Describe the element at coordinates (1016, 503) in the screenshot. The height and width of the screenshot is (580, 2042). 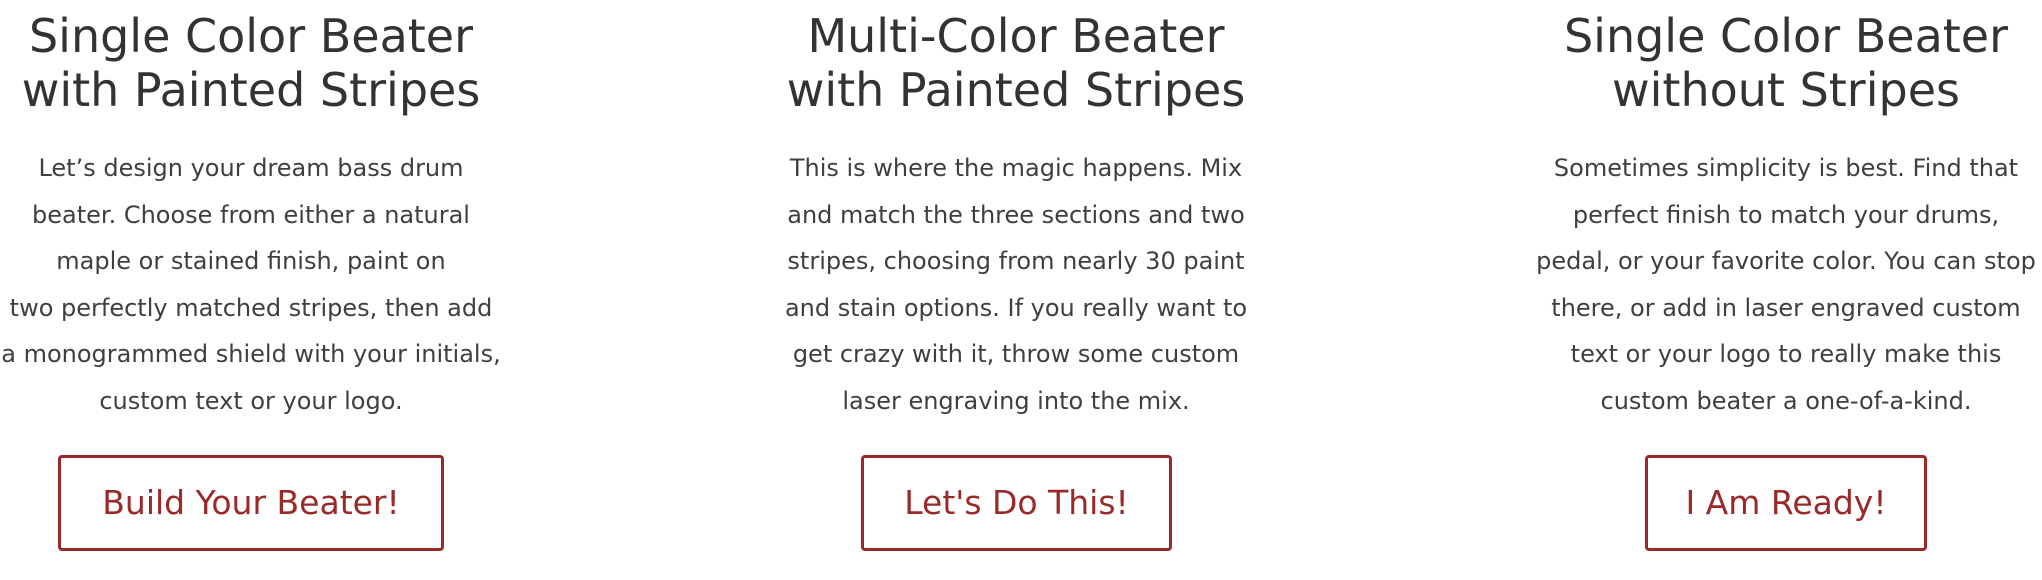
I see `lets-do-this-button: Let's Do This!` at that location.